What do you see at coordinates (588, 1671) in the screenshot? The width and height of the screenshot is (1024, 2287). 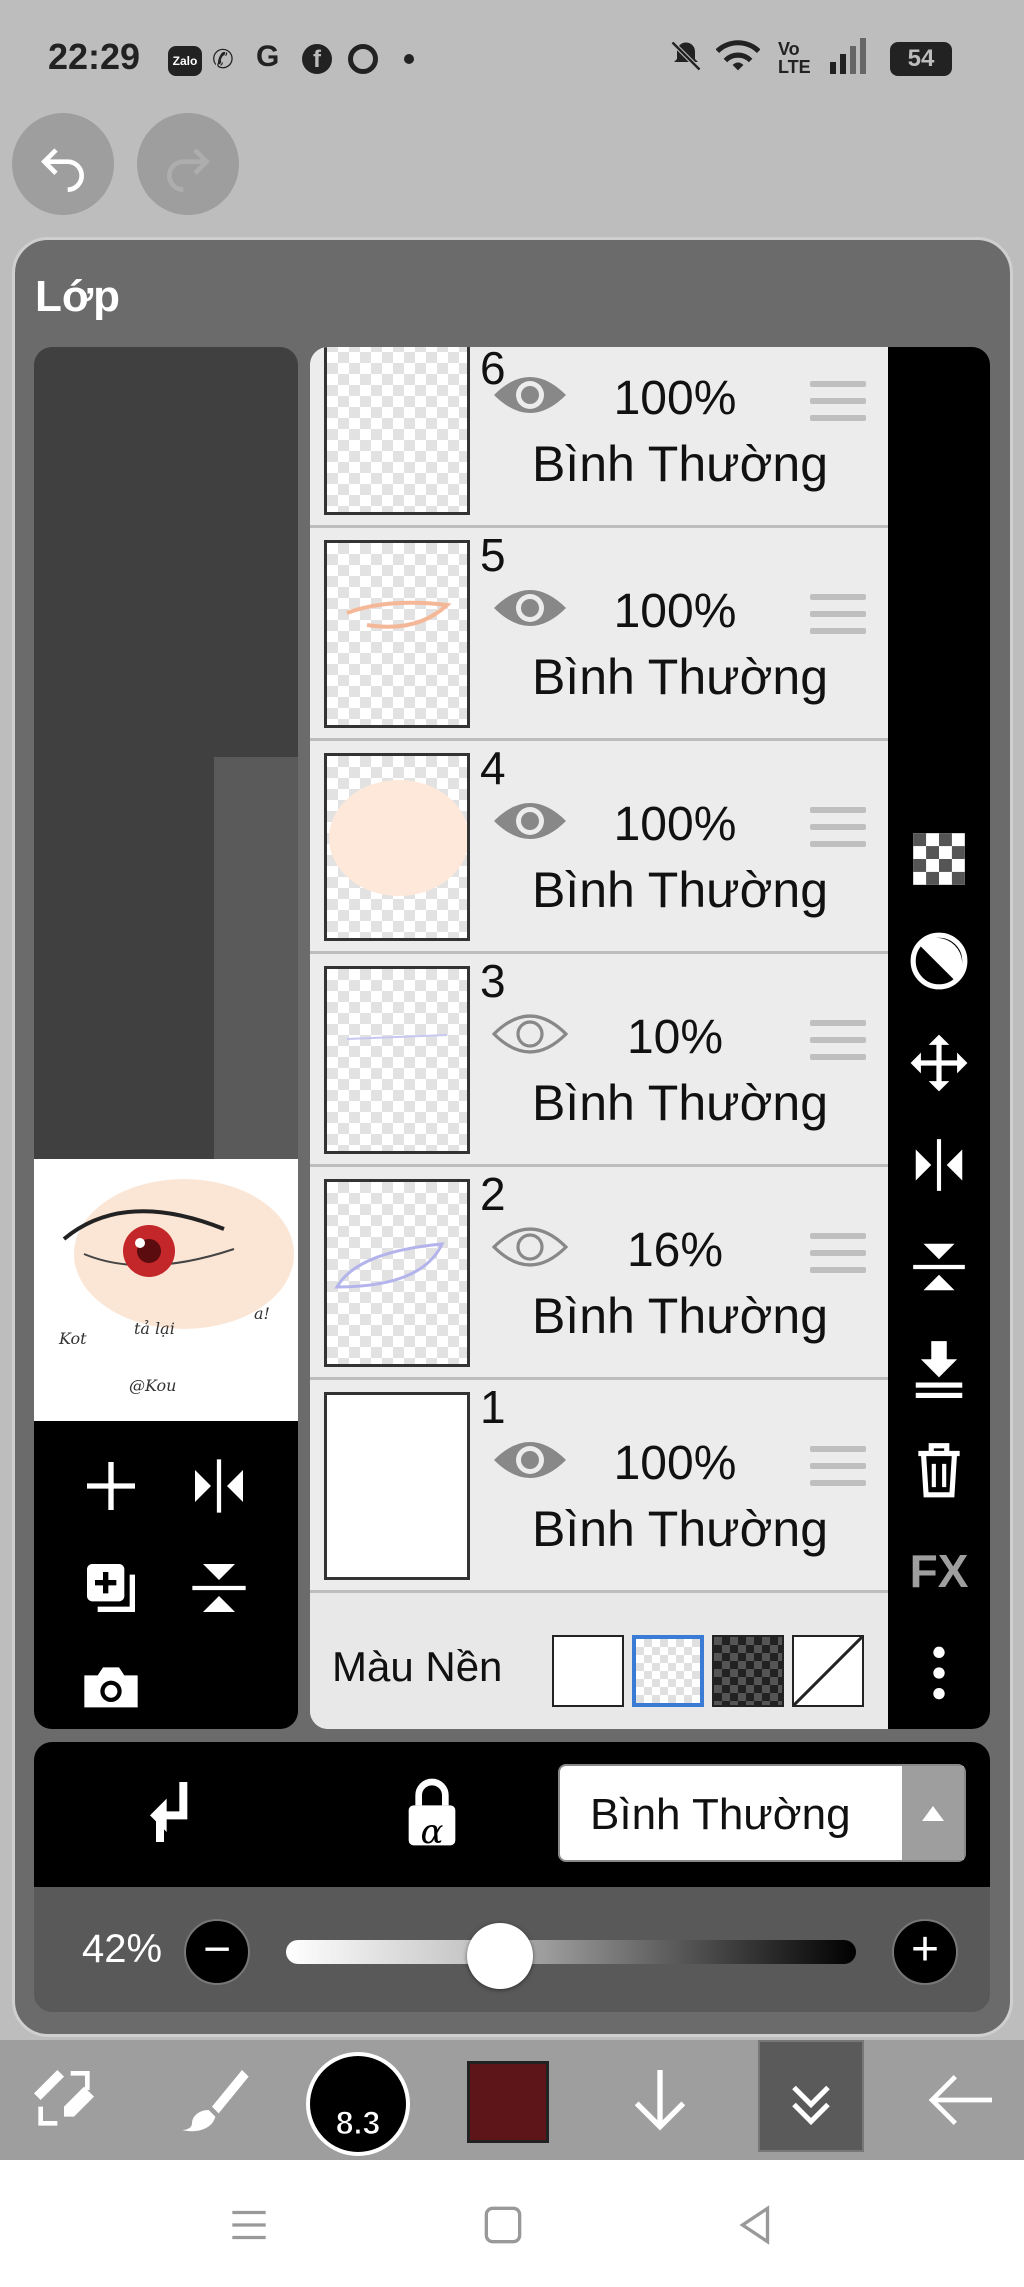 I see `bg-white-option` at bounding box center [588, 1671].